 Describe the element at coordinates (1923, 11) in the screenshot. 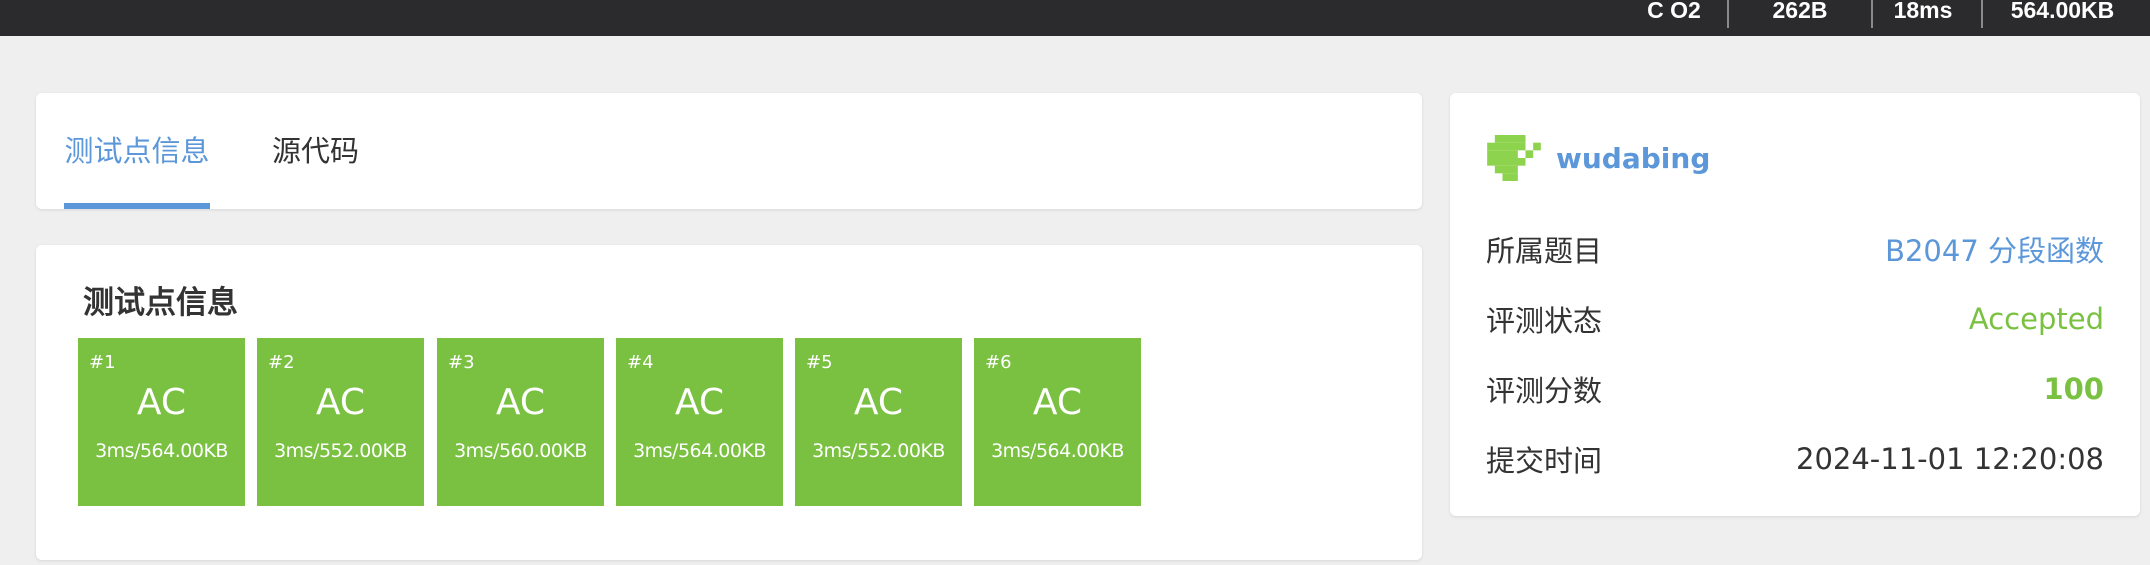

I see `time-label: 18ms` at that location.